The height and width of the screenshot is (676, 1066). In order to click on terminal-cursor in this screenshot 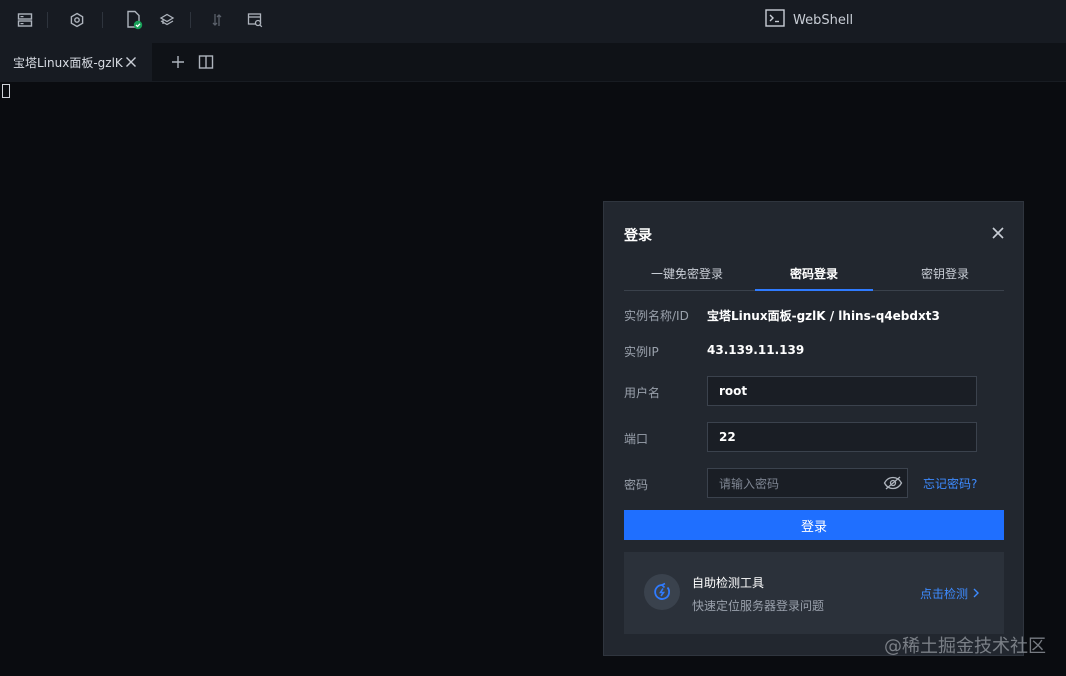, I will do `click(6, 91)`.